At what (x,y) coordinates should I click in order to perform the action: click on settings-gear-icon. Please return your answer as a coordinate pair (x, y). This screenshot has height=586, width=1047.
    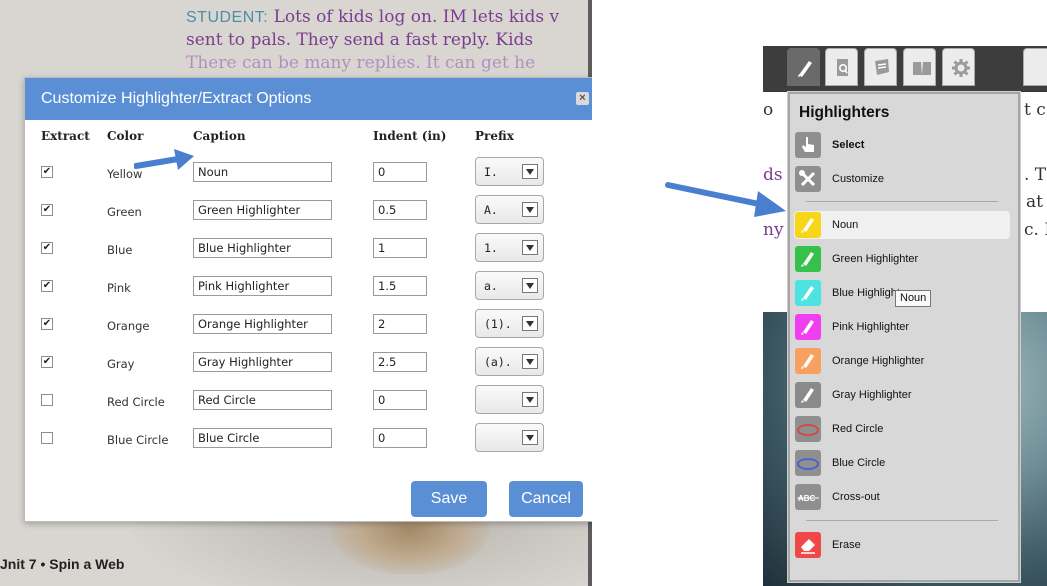
    Looking at the image, I should click on (958, 67).